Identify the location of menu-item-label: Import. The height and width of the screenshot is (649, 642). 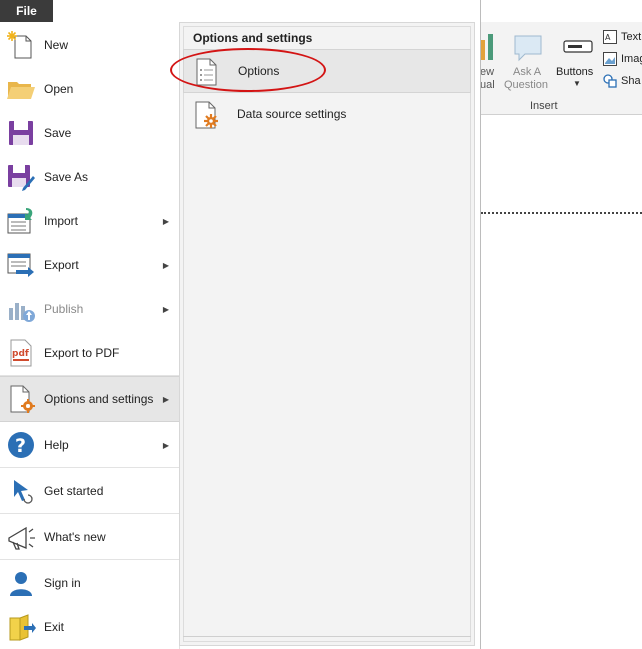
(61, 221).